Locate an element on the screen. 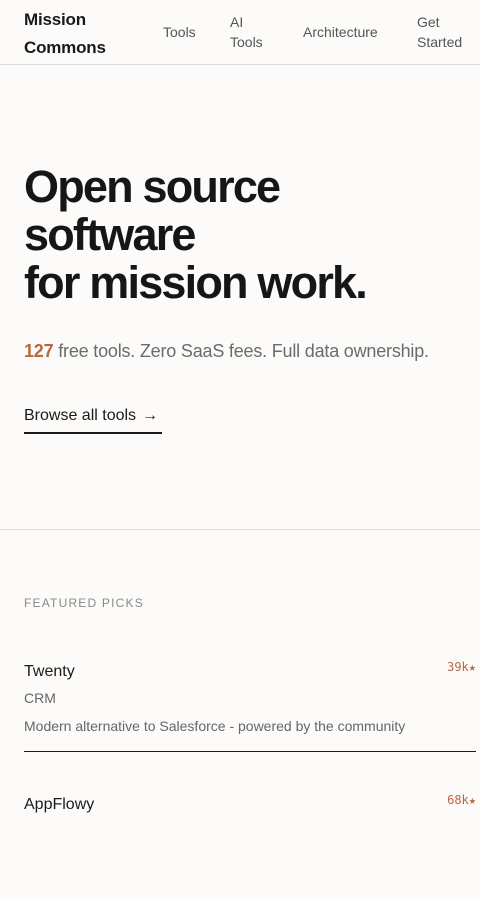  hero-title-line: software is located at coordinates (110, 234).